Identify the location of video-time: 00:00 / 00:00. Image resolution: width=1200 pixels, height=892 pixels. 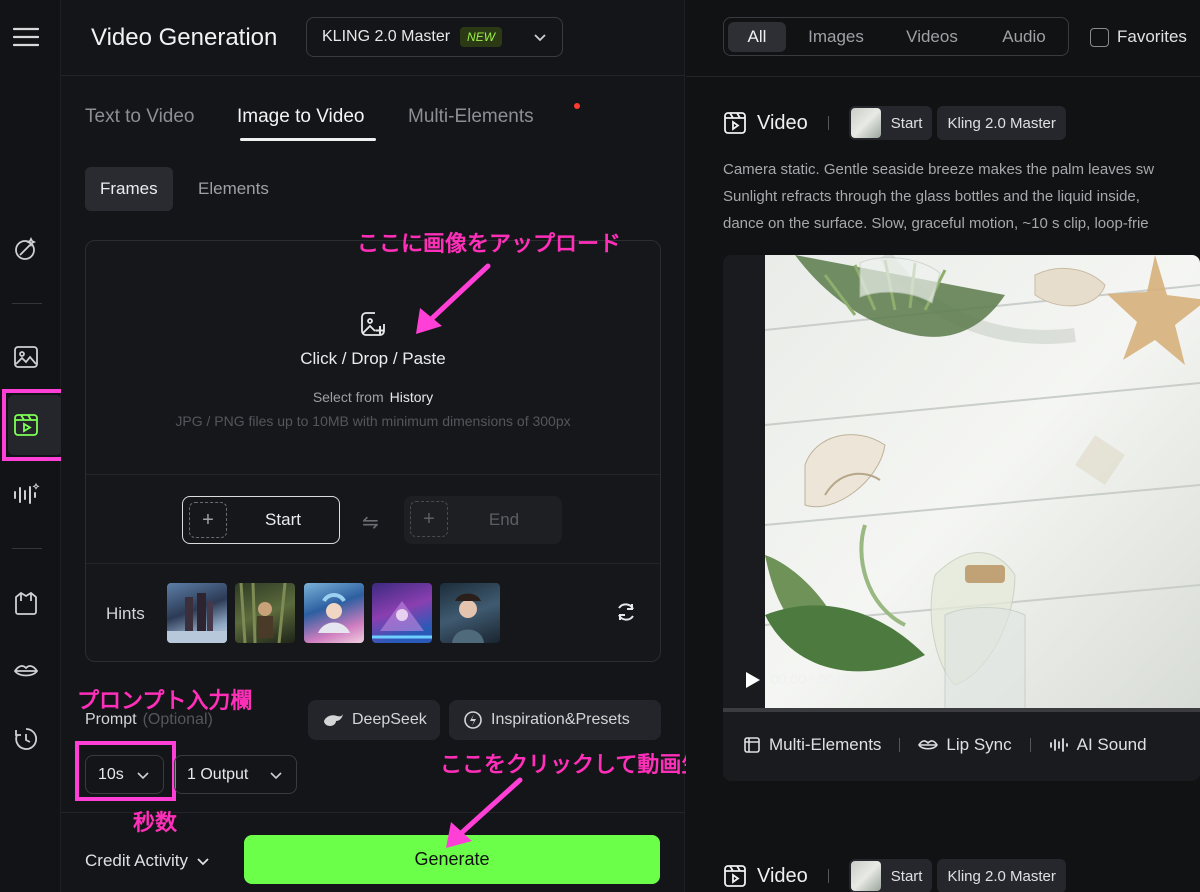
(812, 679).